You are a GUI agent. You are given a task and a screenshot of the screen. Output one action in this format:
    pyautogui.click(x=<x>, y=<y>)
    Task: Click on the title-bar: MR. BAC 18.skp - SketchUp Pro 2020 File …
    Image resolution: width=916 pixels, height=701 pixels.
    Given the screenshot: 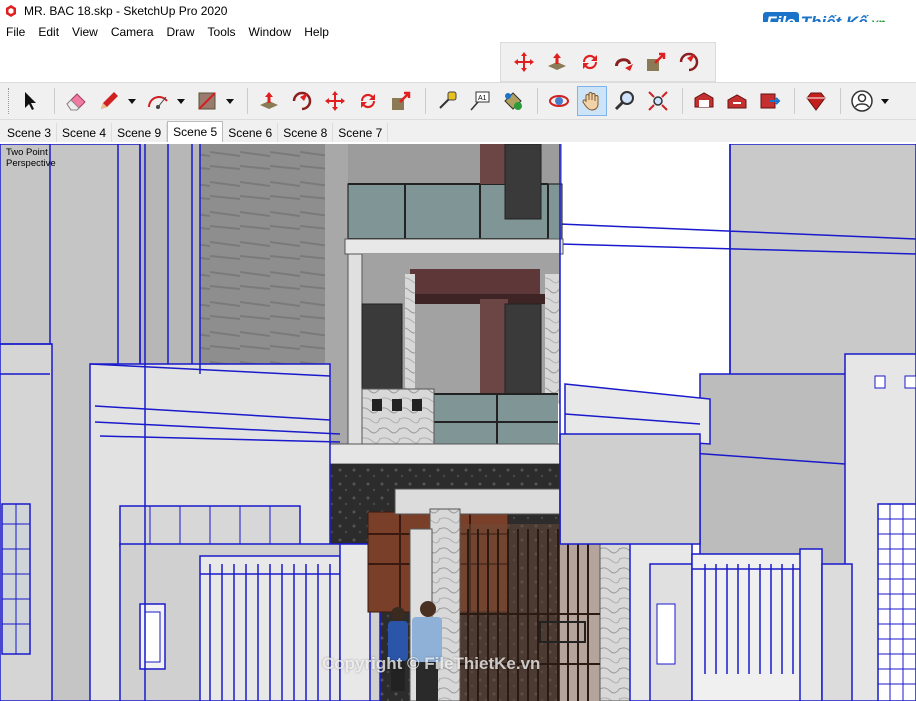 What is the action you would take?
    pyautogui.click(x=458, y=17)
    